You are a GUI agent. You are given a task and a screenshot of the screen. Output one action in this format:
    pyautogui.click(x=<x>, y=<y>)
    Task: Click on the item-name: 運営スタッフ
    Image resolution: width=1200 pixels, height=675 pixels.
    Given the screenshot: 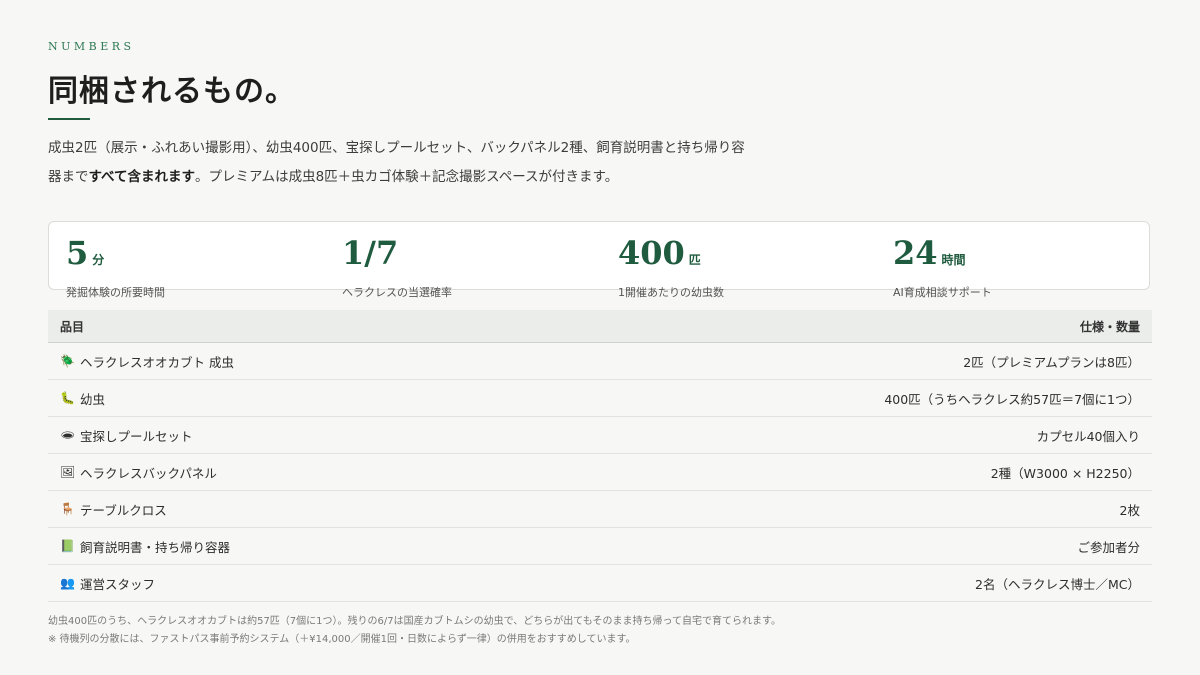 What is the action you would take?
    pyautogui.click(x=118, y=584)
    